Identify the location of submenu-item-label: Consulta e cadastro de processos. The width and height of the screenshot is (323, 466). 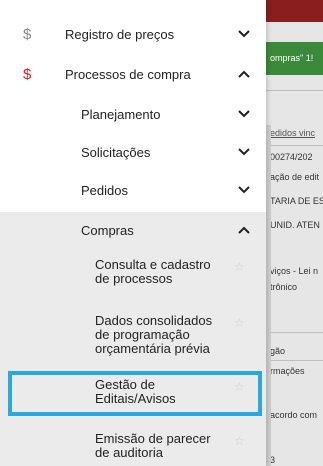
(153, 271).